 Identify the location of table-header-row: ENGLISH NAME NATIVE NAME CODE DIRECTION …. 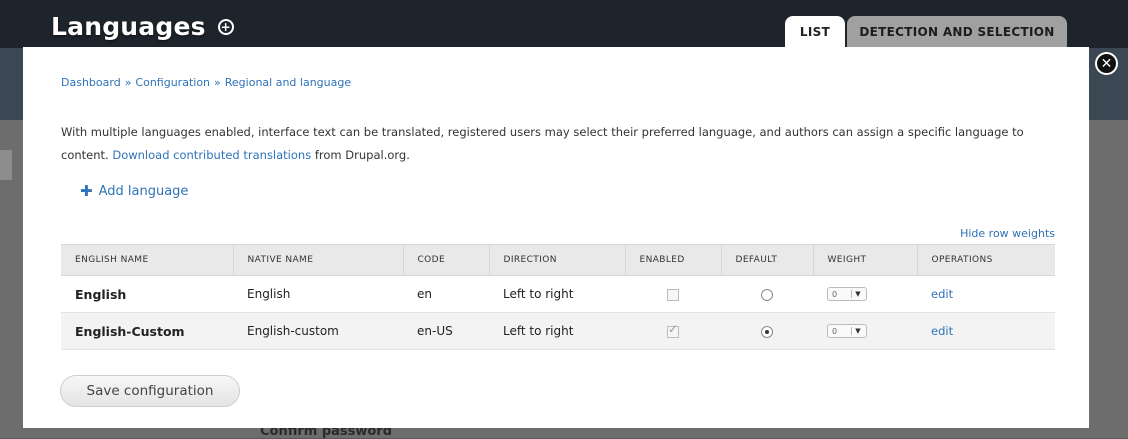
(558, 260).